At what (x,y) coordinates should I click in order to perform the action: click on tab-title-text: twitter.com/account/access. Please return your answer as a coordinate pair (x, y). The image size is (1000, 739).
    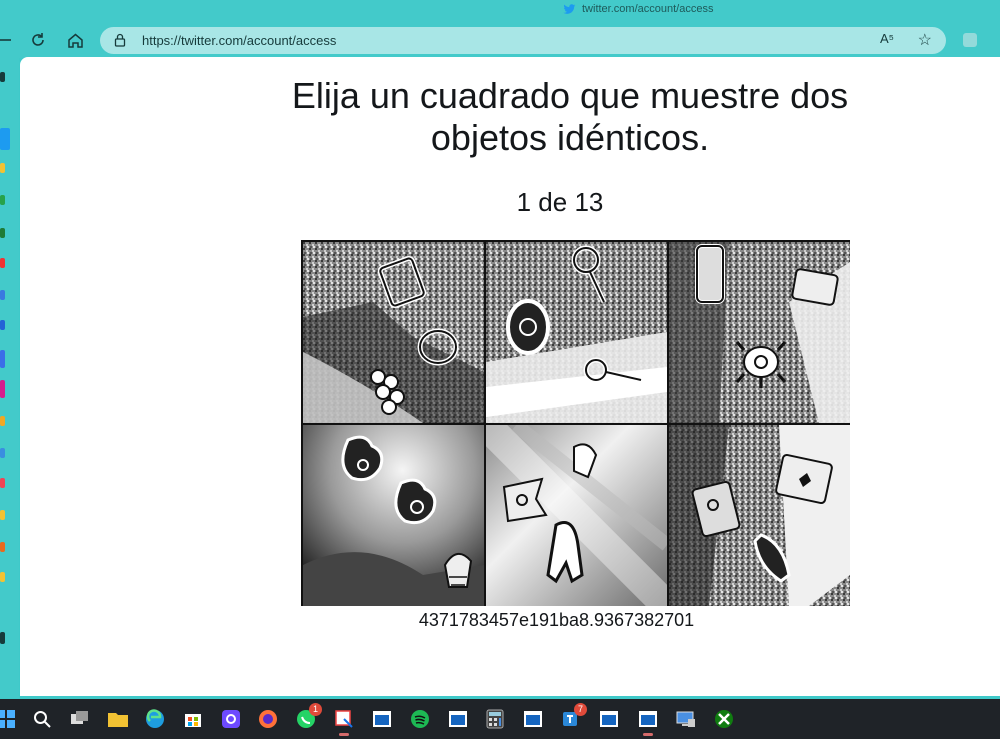
    Looking at the image, I should click on (648, 9).